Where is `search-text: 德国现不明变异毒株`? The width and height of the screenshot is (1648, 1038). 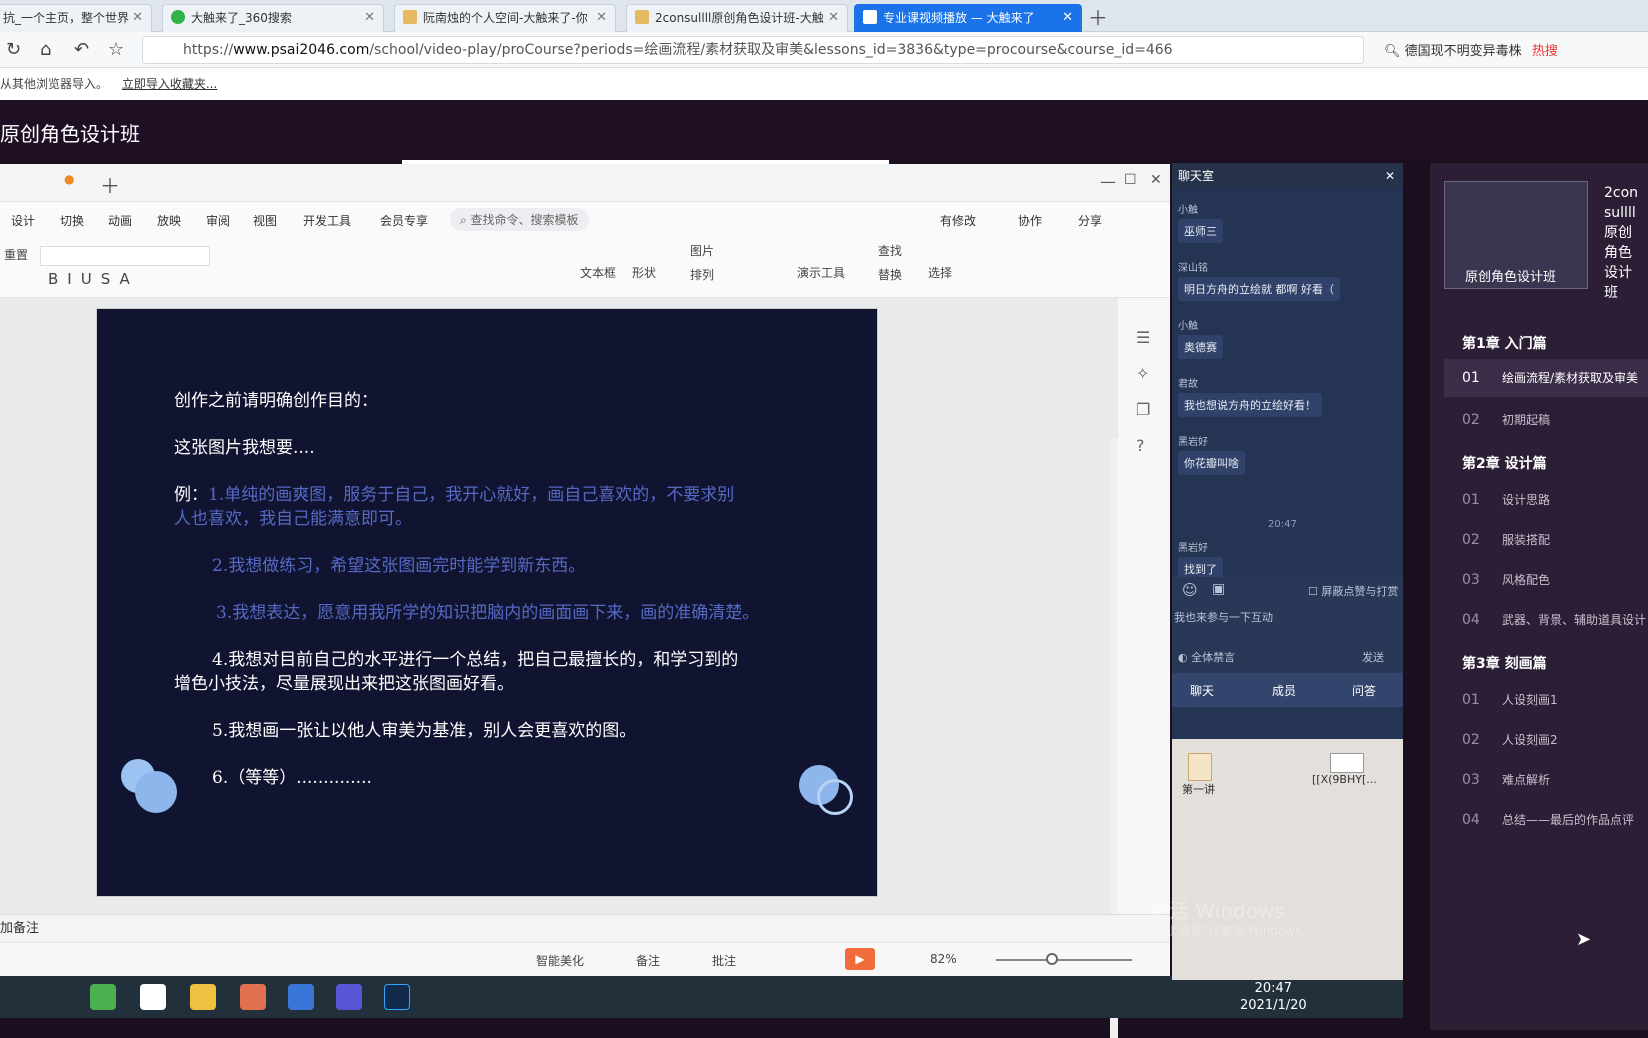 search-text: 德国现不明变异毒株 is located at coordinates (1463, 51).